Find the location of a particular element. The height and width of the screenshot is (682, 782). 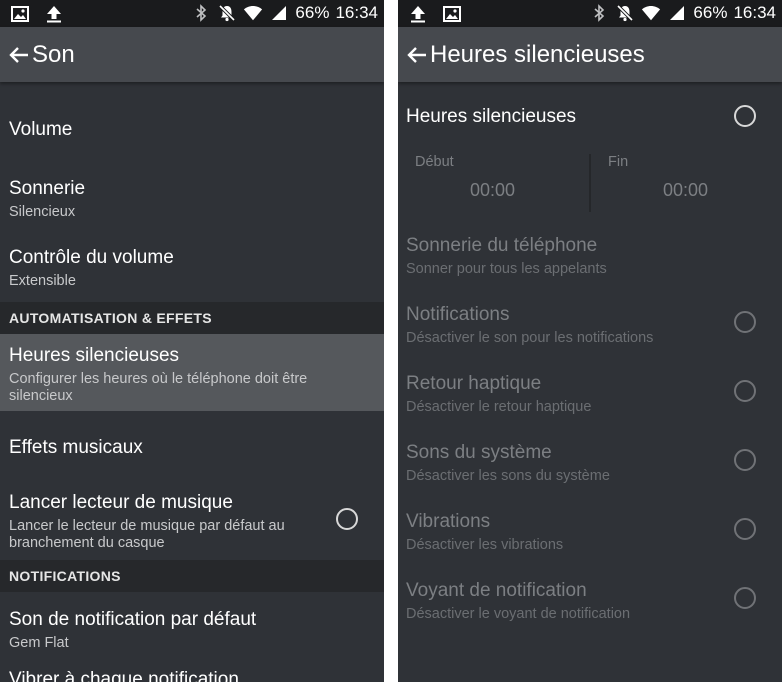

item-subtitle: Sonner pour tous les appelants is located at coordinates (506, 269).